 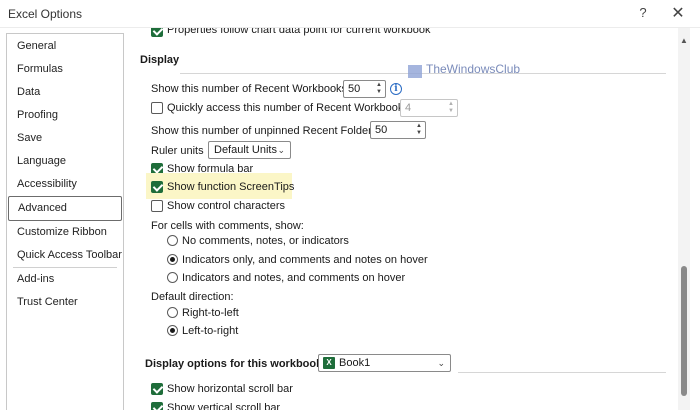 What do you see at coordinates (396, 89) in the screenshot?
I see `info-icon: i` at bounding box center [396, 89].